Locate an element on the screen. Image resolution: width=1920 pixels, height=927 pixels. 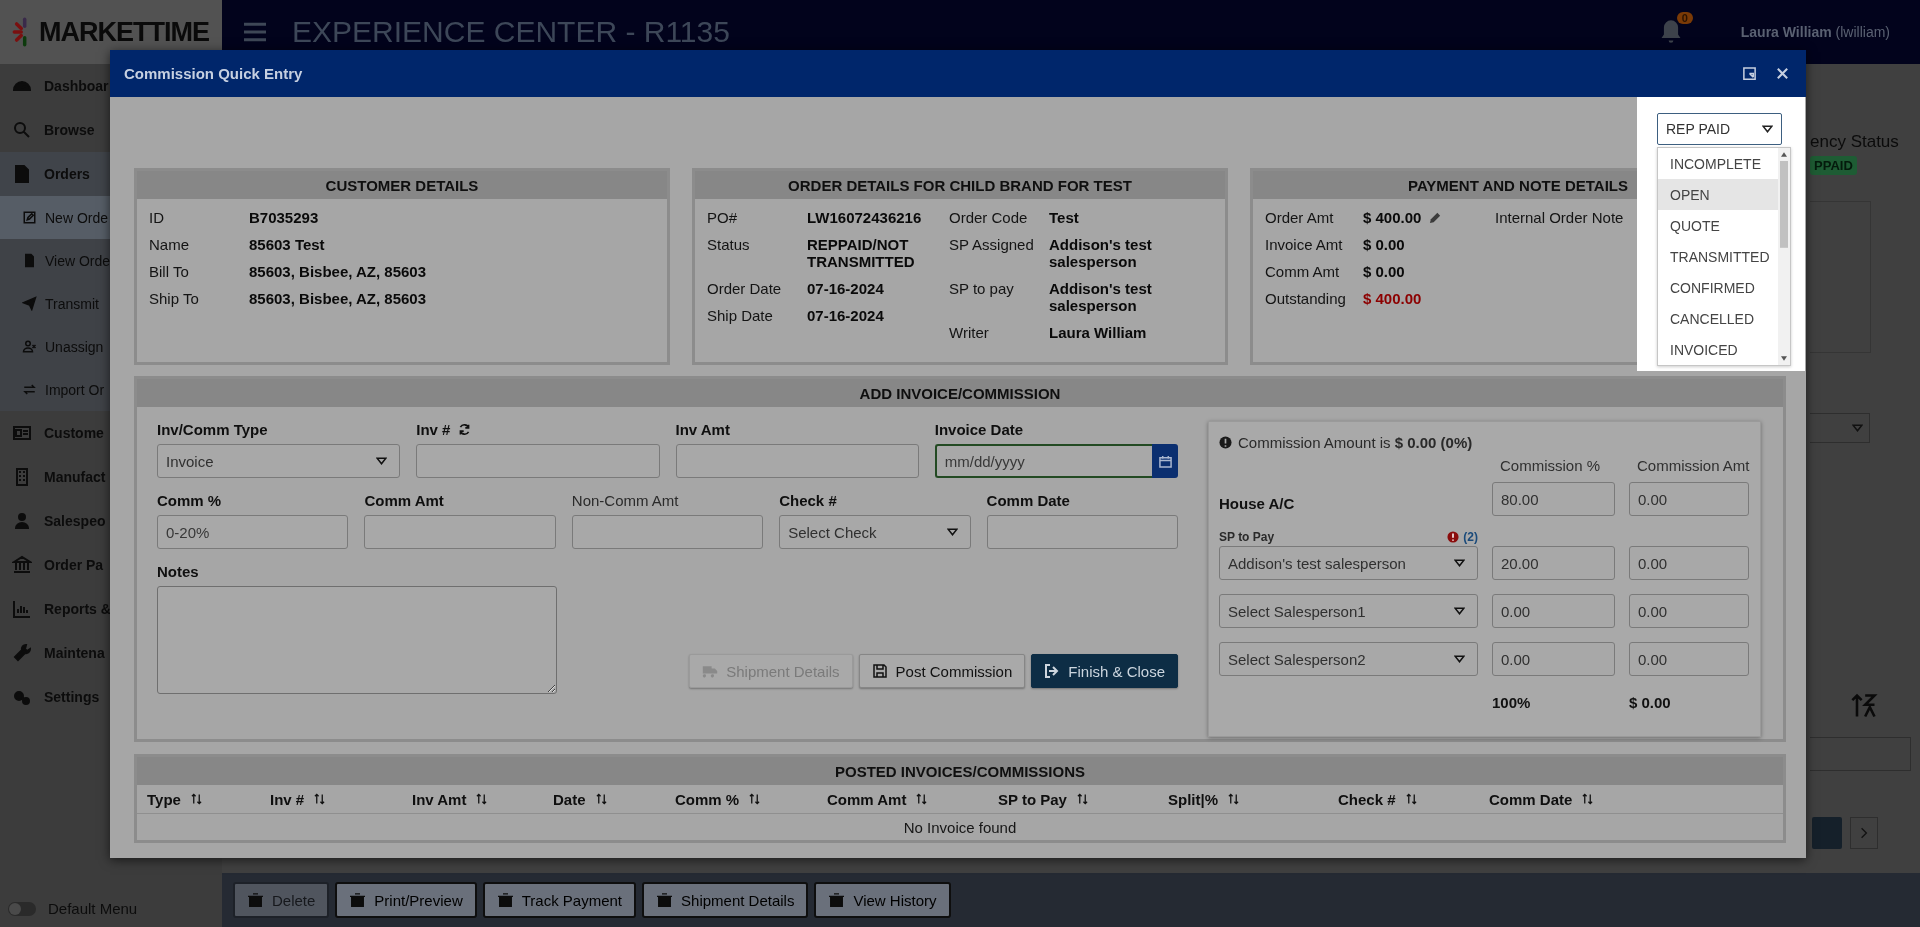
field-label: Bill To is located at coordinates (169, 271).